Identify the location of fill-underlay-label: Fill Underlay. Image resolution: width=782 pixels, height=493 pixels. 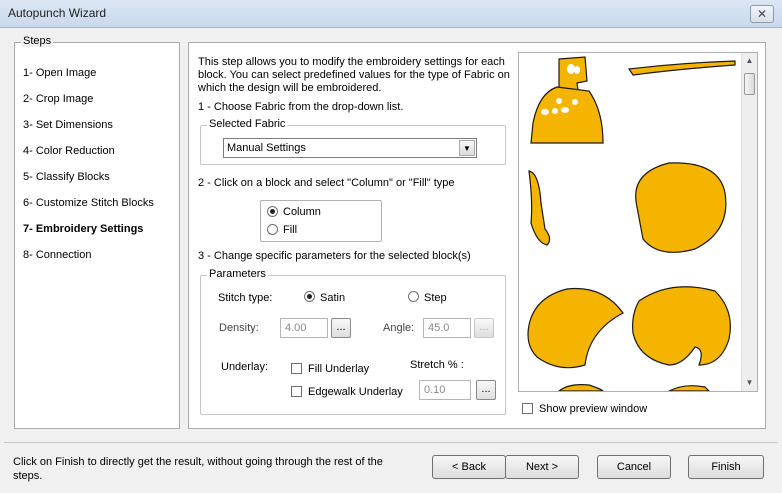
(338, 369).